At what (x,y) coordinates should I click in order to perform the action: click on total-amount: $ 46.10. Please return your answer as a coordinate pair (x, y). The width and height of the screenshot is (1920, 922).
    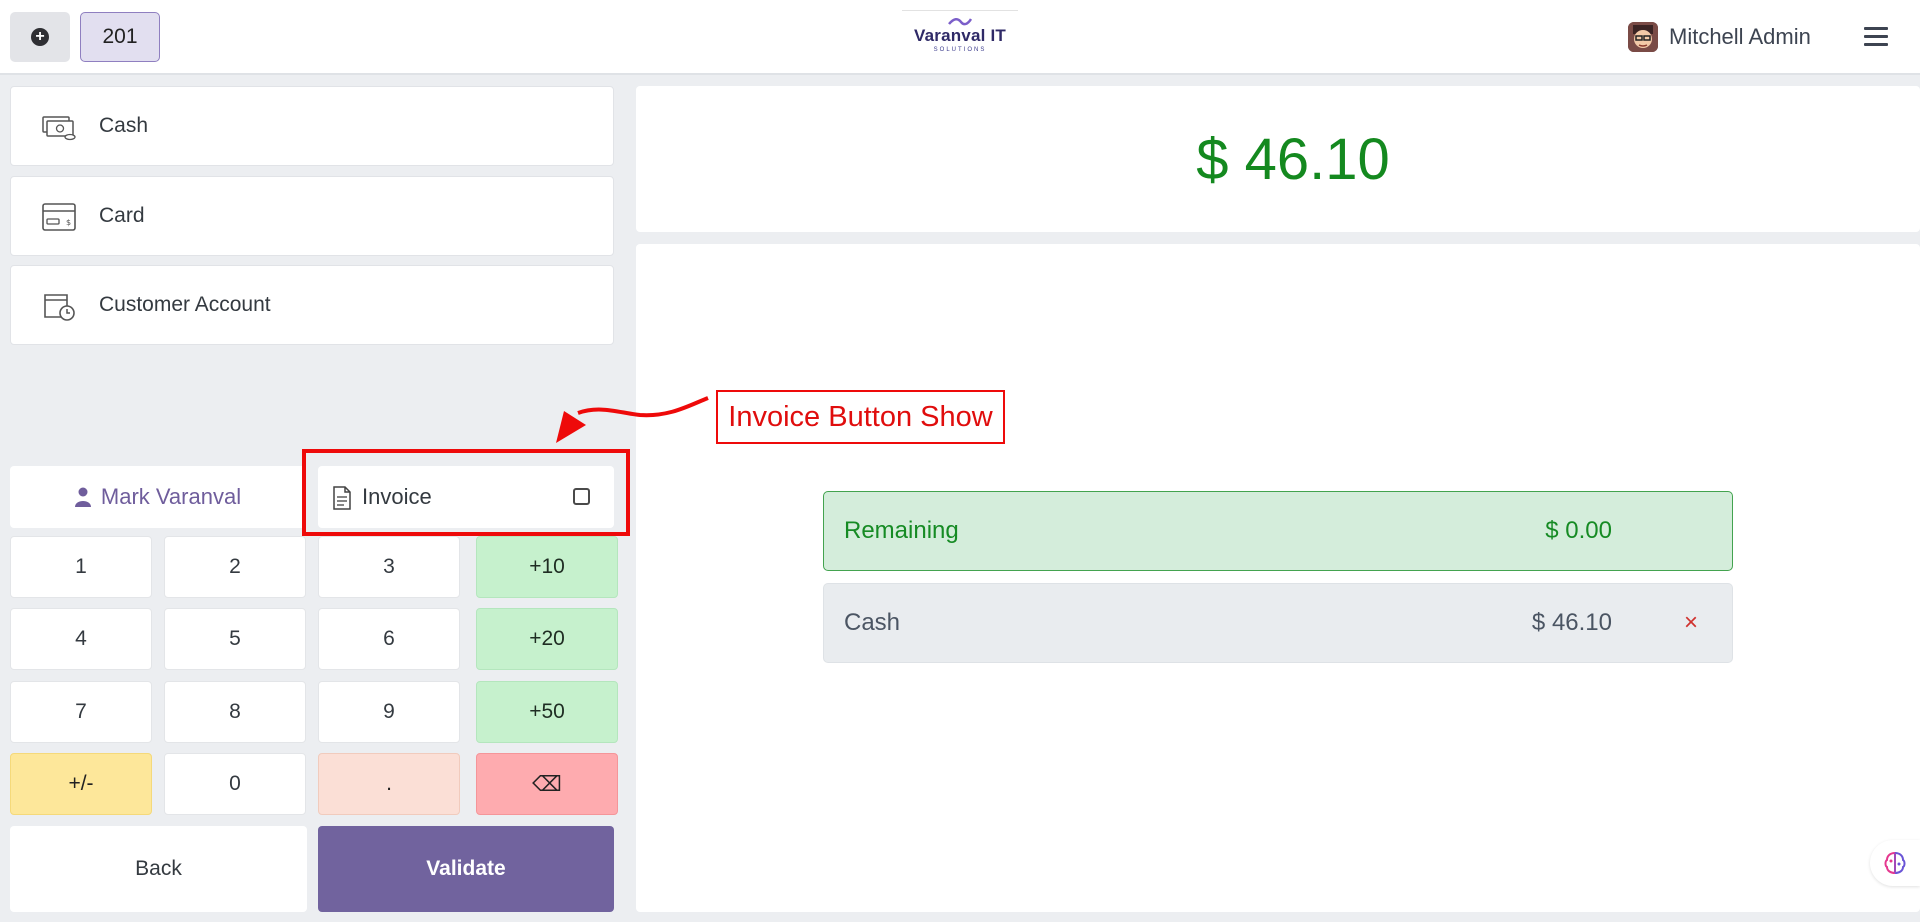
    Looking at the image, I should click on (1293, 159).